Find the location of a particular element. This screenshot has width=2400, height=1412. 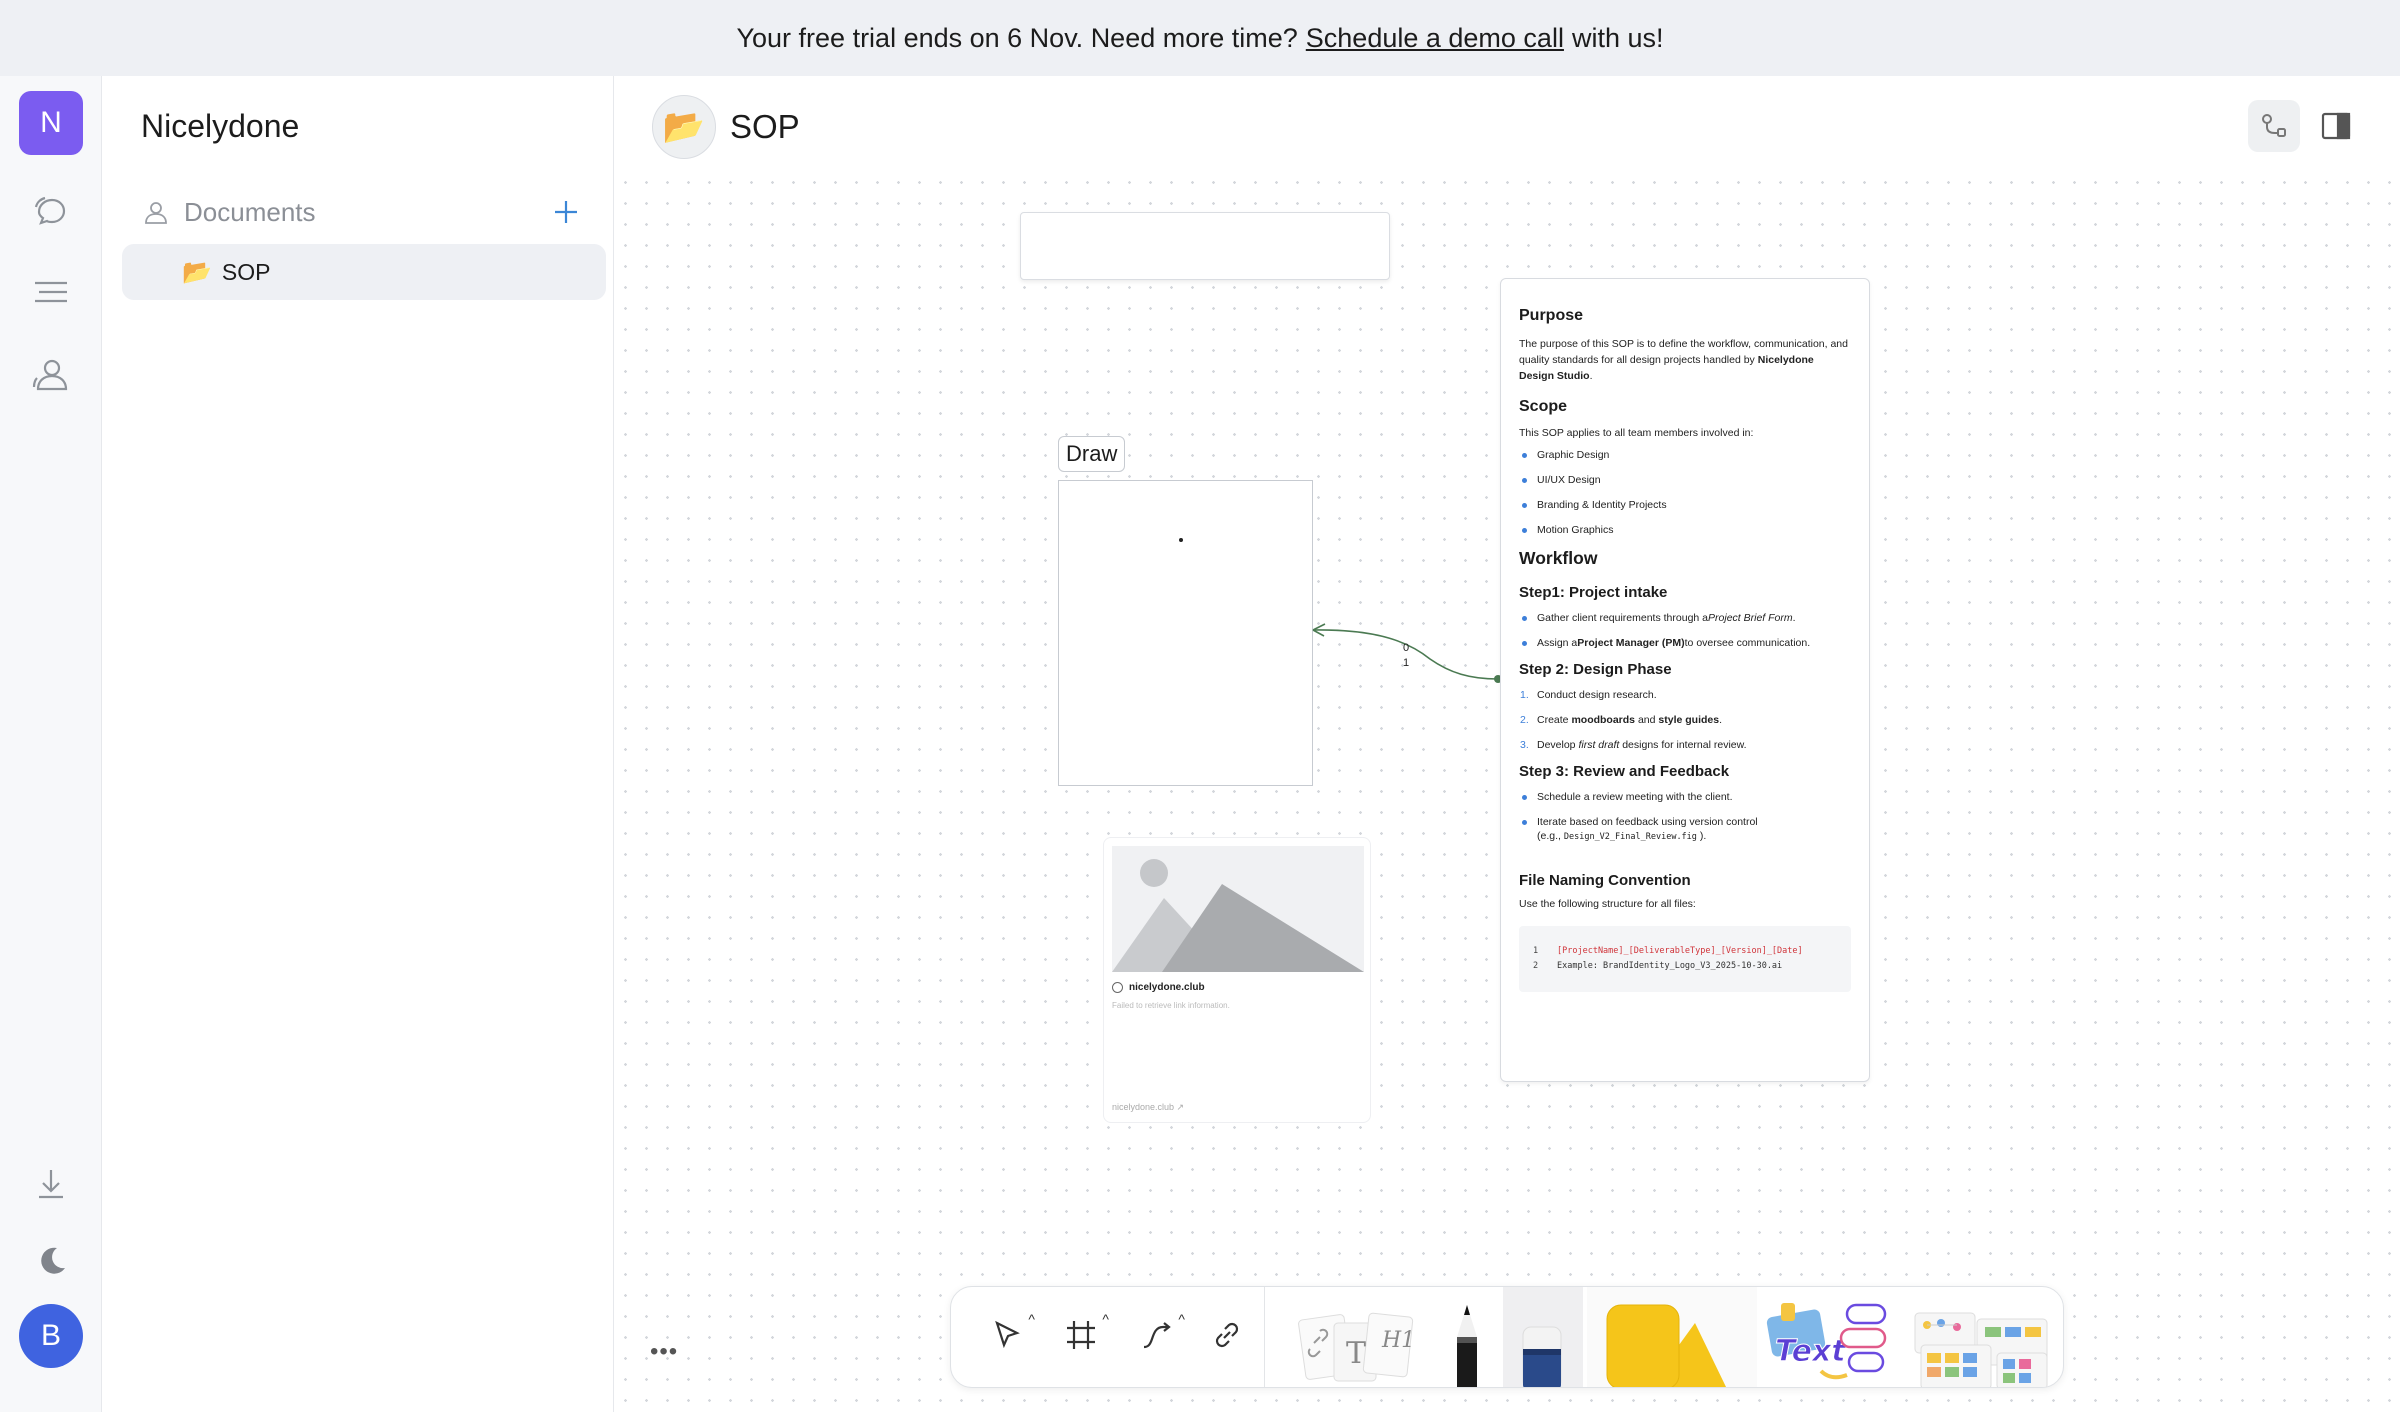

frame-icon is located at coordinates (1081, 1335).